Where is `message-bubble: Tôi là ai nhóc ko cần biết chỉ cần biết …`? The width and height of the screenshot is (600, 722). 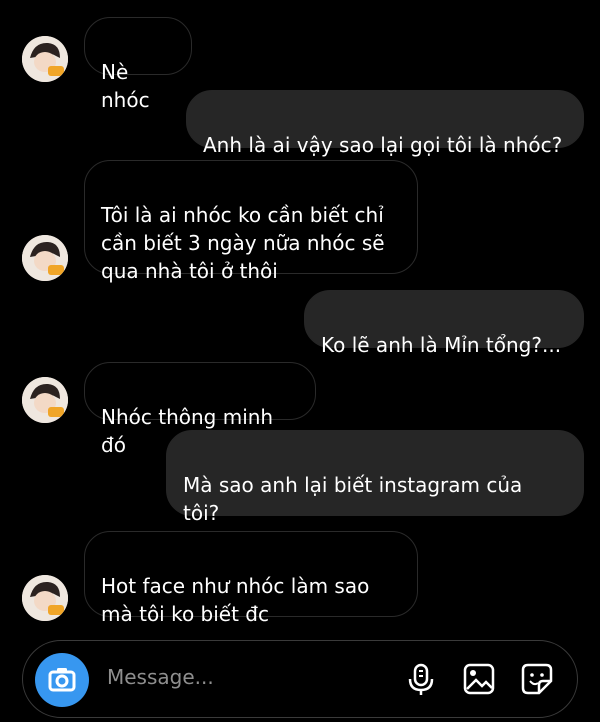
message-bubble: Tôi là ai nhóc ko cần biết chỉ cần biết … is located at coordinates (251, 221).